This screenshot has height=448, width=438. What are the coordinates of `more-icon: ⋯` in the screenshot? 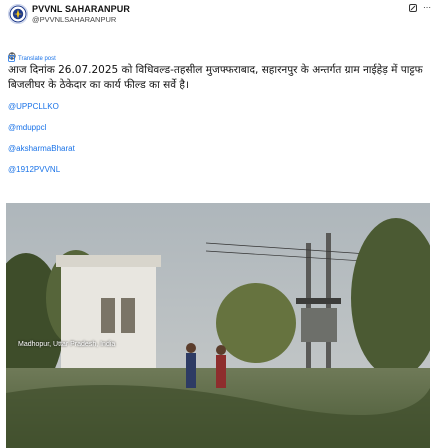 It's located at (427, 8).